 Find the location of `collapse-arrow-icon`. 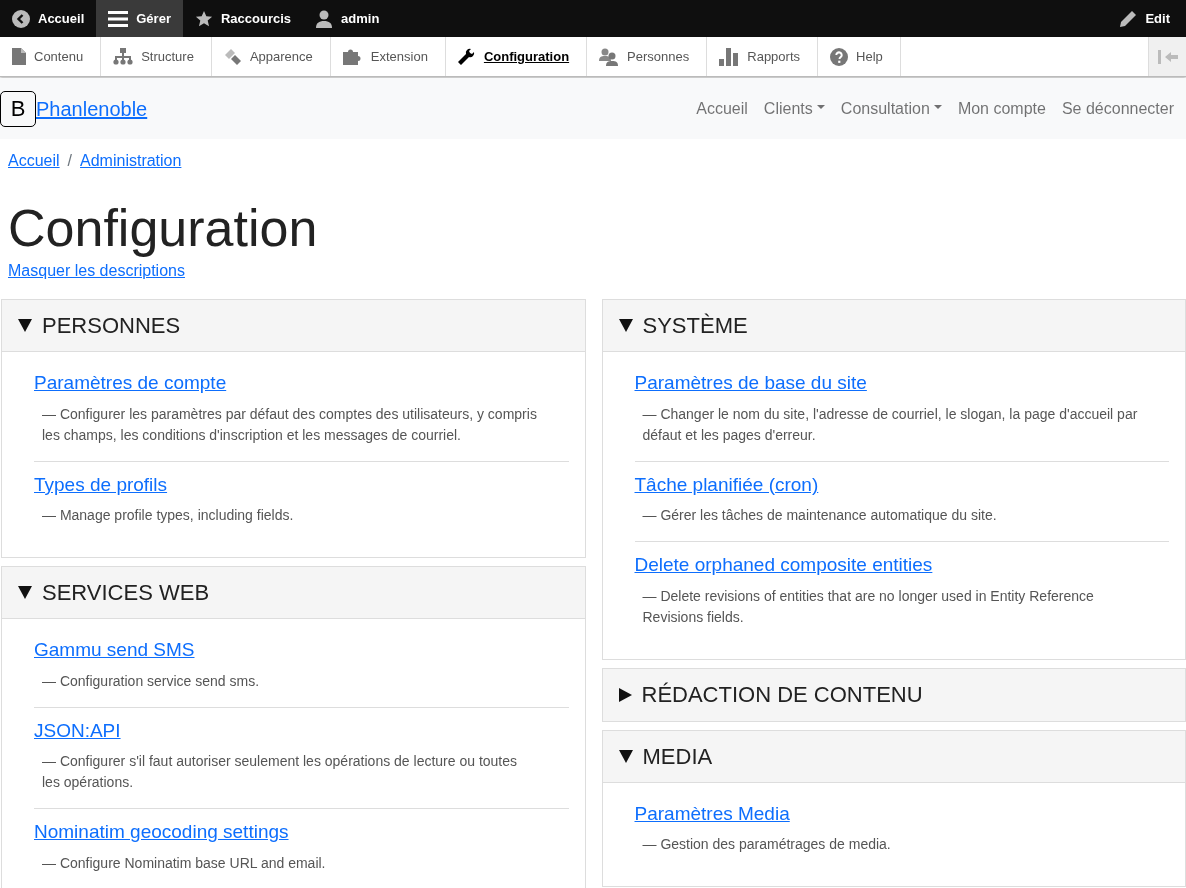

collapse-arrow-icon is located at coordinates (1167, 56).